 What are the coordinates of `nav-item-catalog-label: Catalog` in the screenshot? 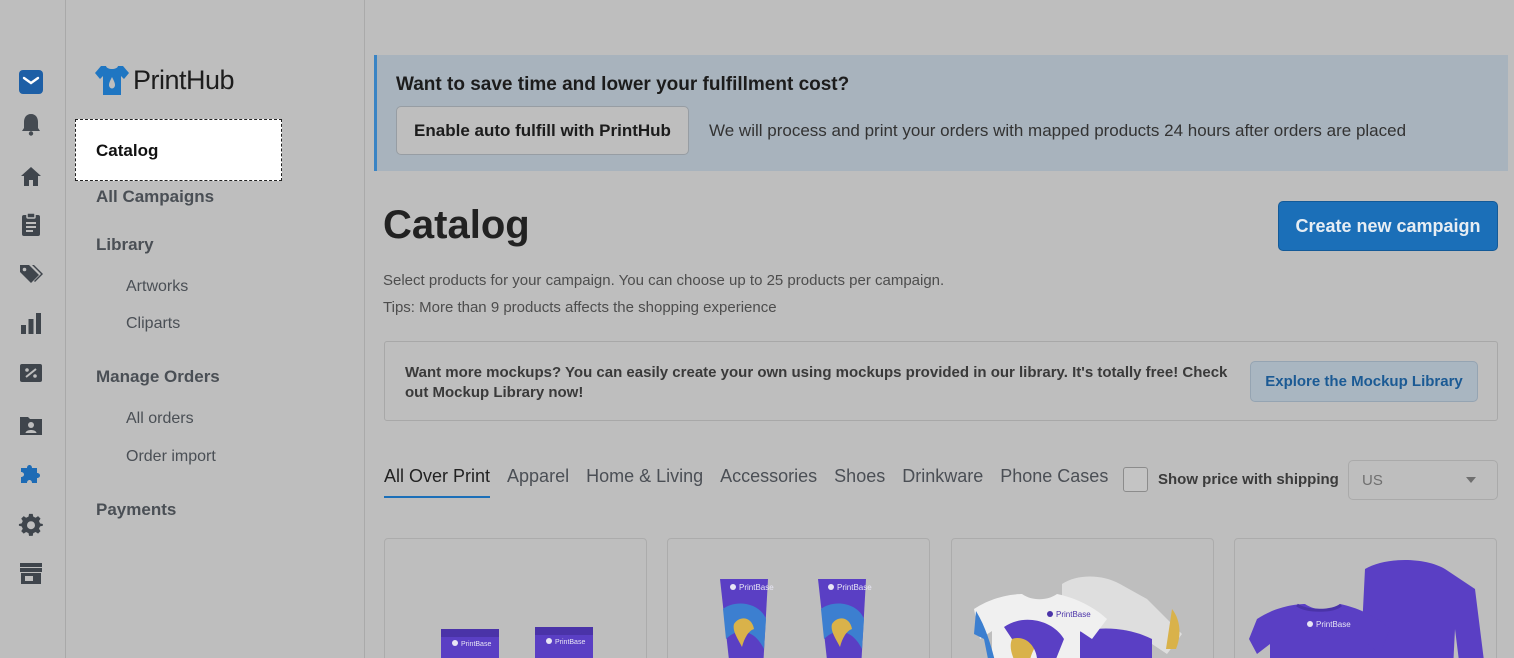 It's located at (127, 150).